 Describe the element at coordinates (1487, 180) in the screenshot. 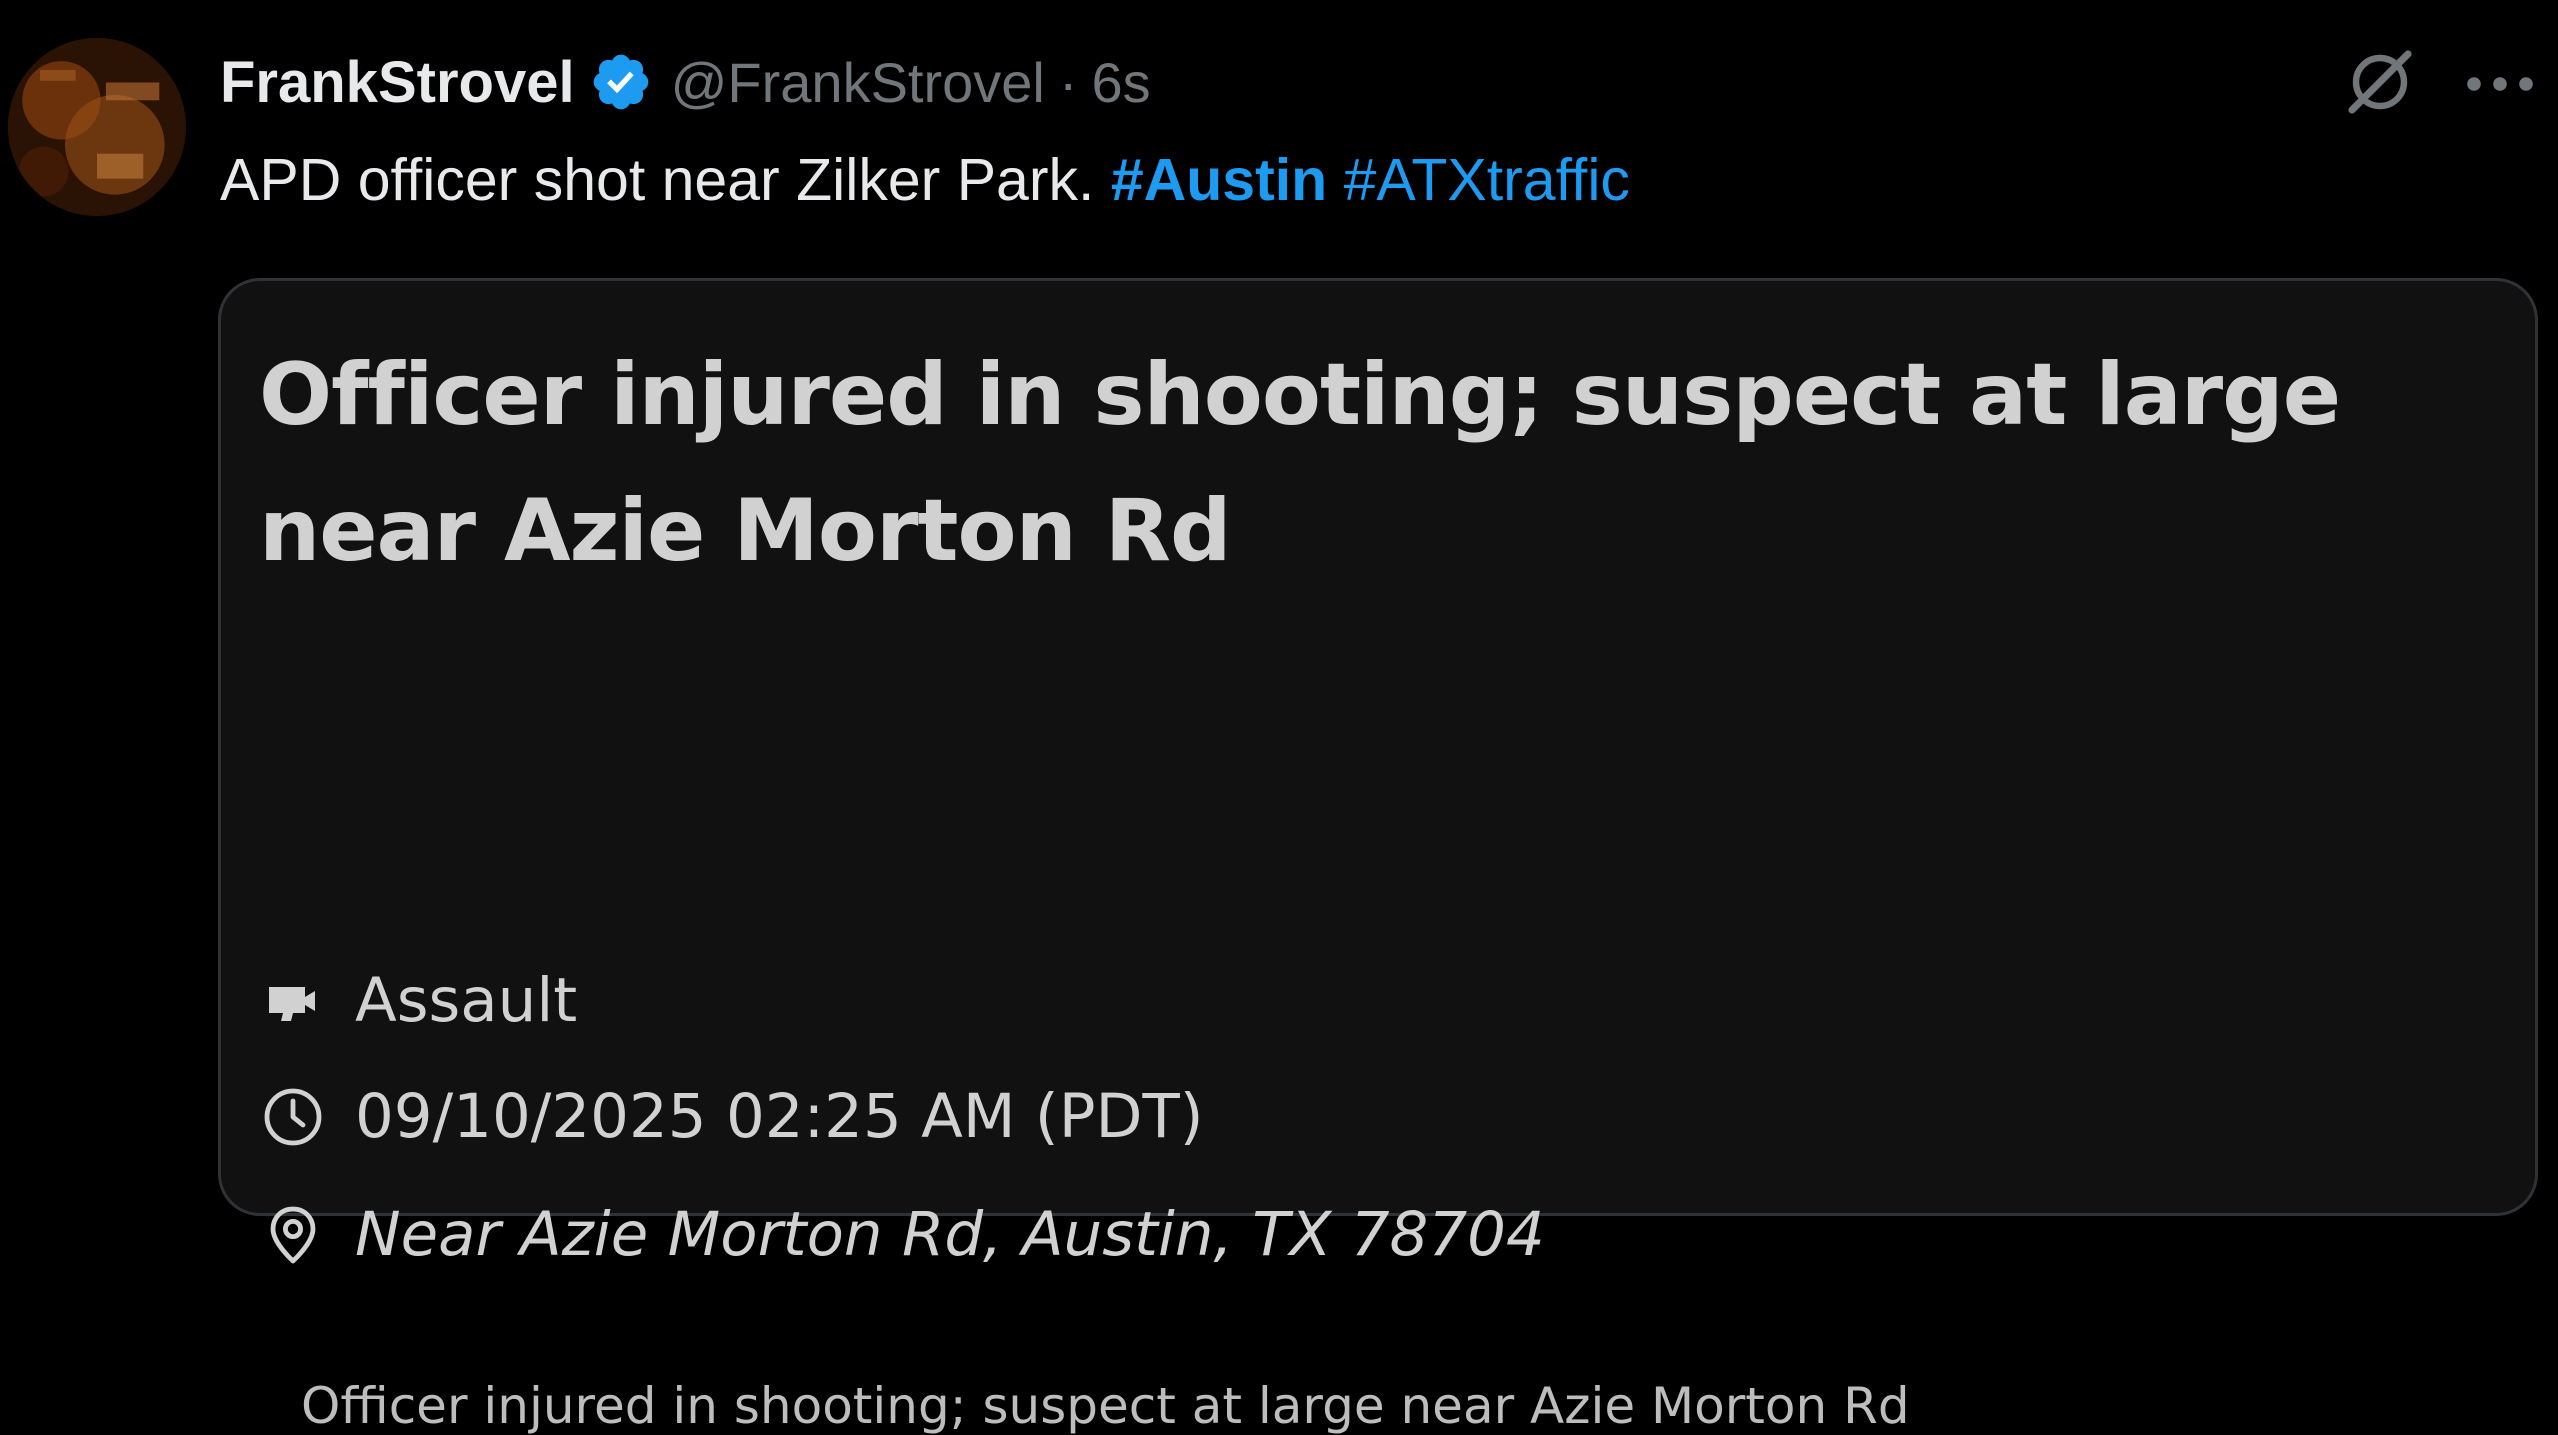

I see `hashtag-atxtraffic: #ATXtraffic` at that location.